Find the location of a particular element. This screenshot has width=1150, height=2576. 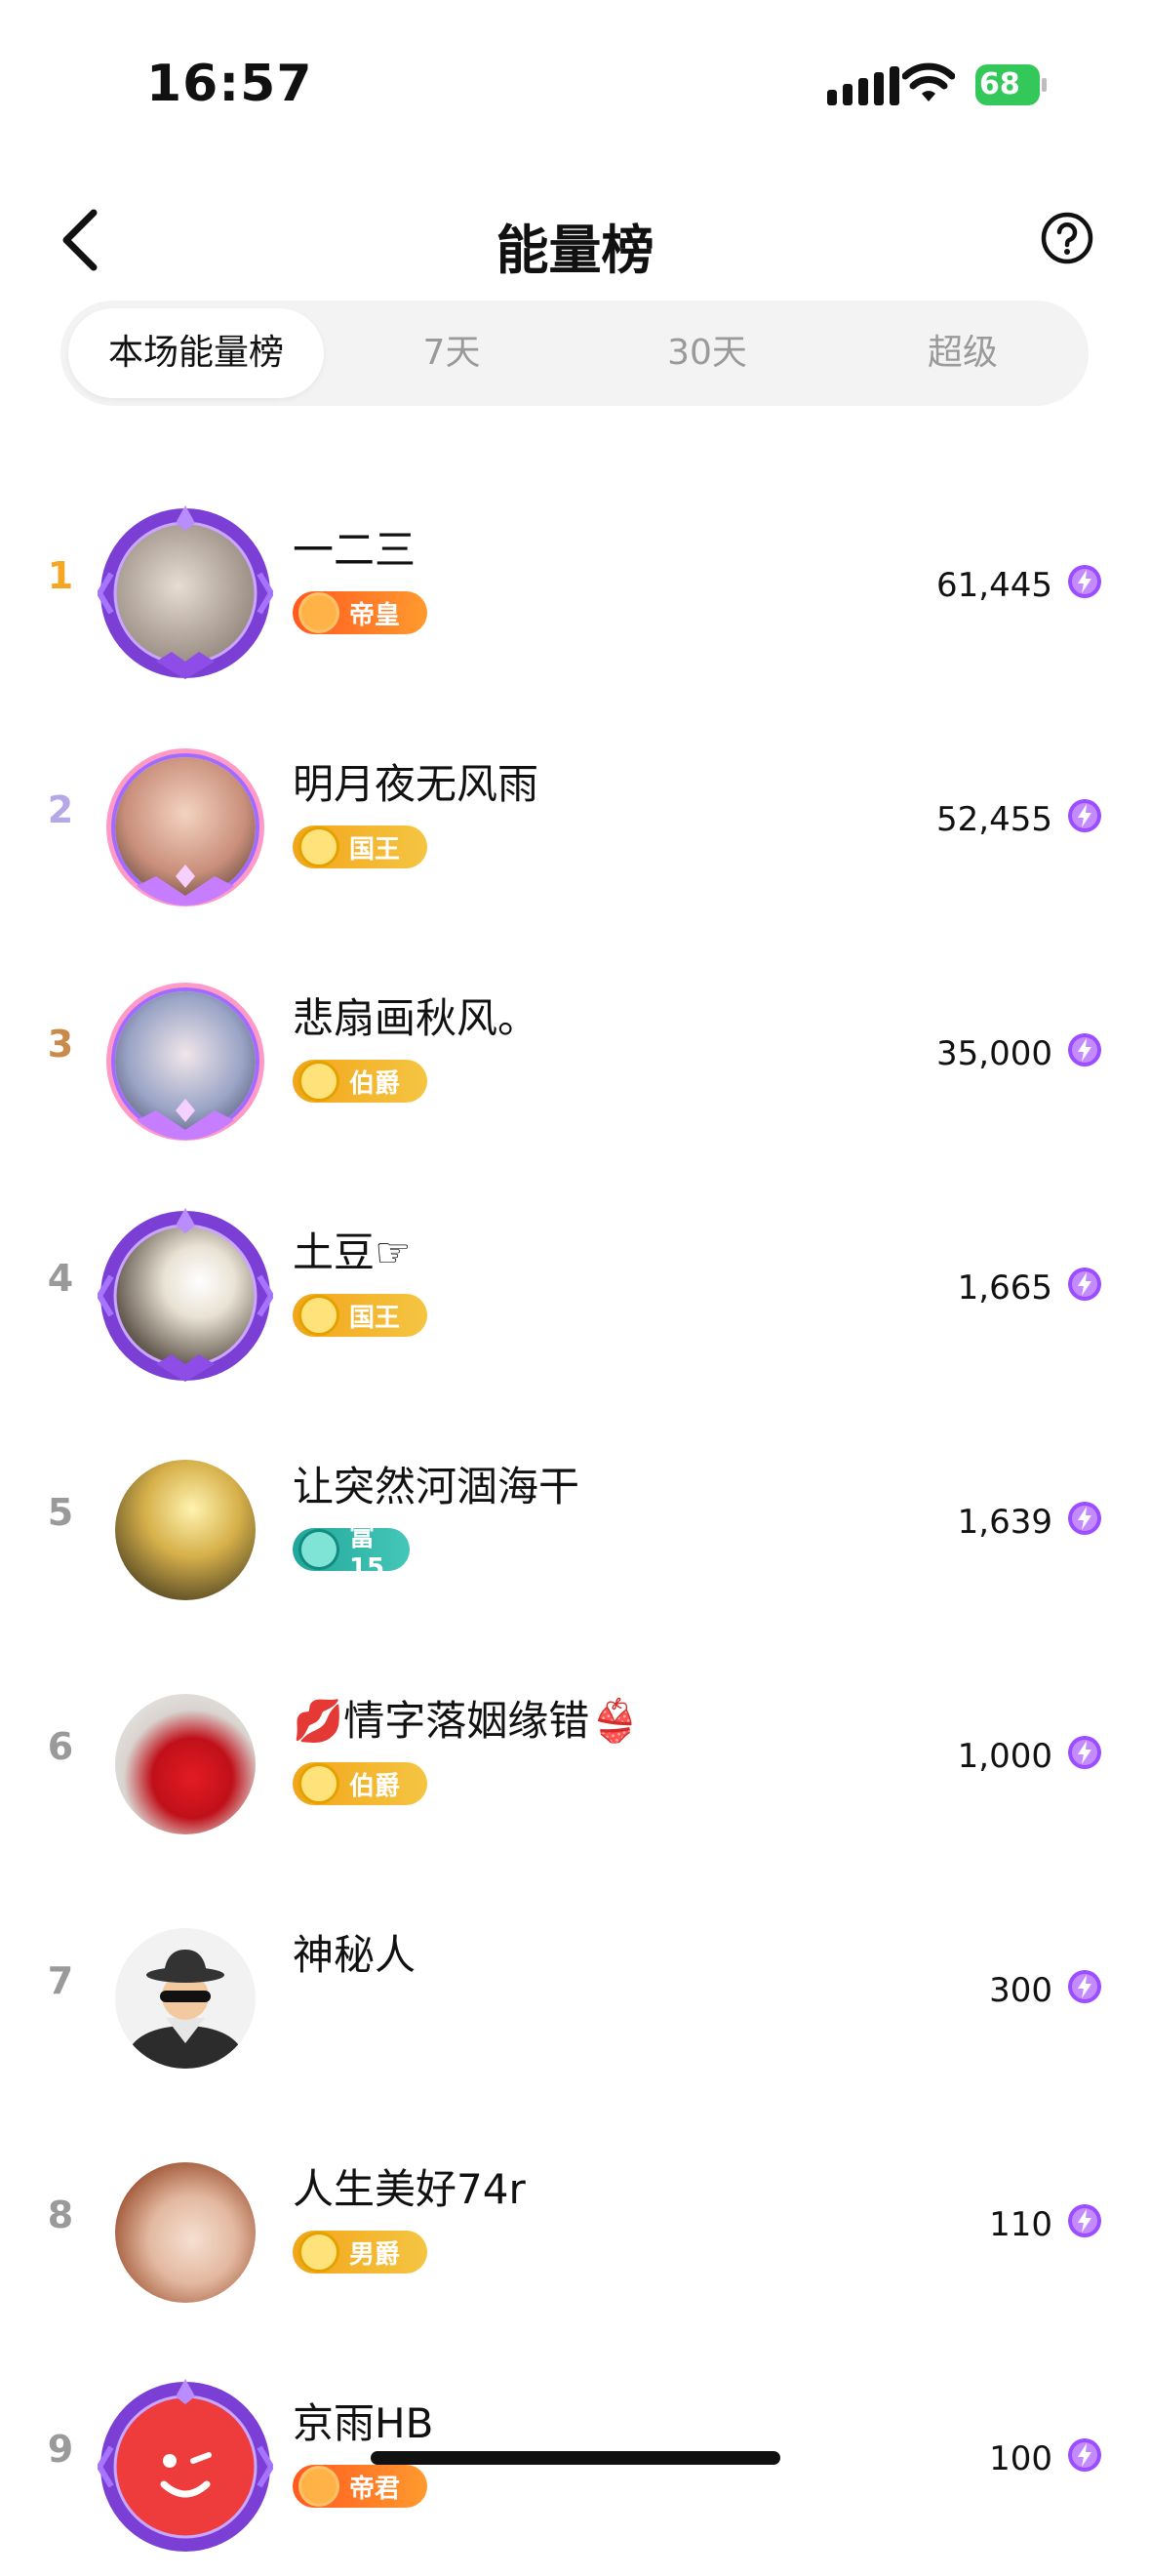

energy-score: 1,639 is located at coordinates (1004, 1522).